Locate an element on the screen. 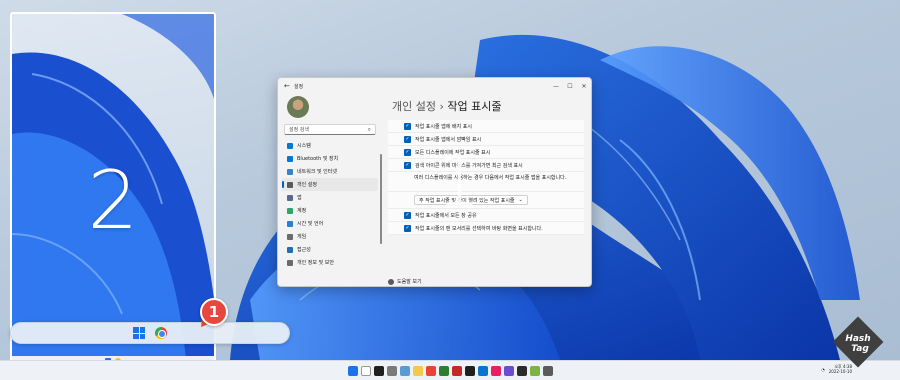 The height and width of the screenshot is (380, 900). checkbox-row: ✓ 모든 디스플레이에 작업 표시줄 표시 is located at coordinates (486, 152).